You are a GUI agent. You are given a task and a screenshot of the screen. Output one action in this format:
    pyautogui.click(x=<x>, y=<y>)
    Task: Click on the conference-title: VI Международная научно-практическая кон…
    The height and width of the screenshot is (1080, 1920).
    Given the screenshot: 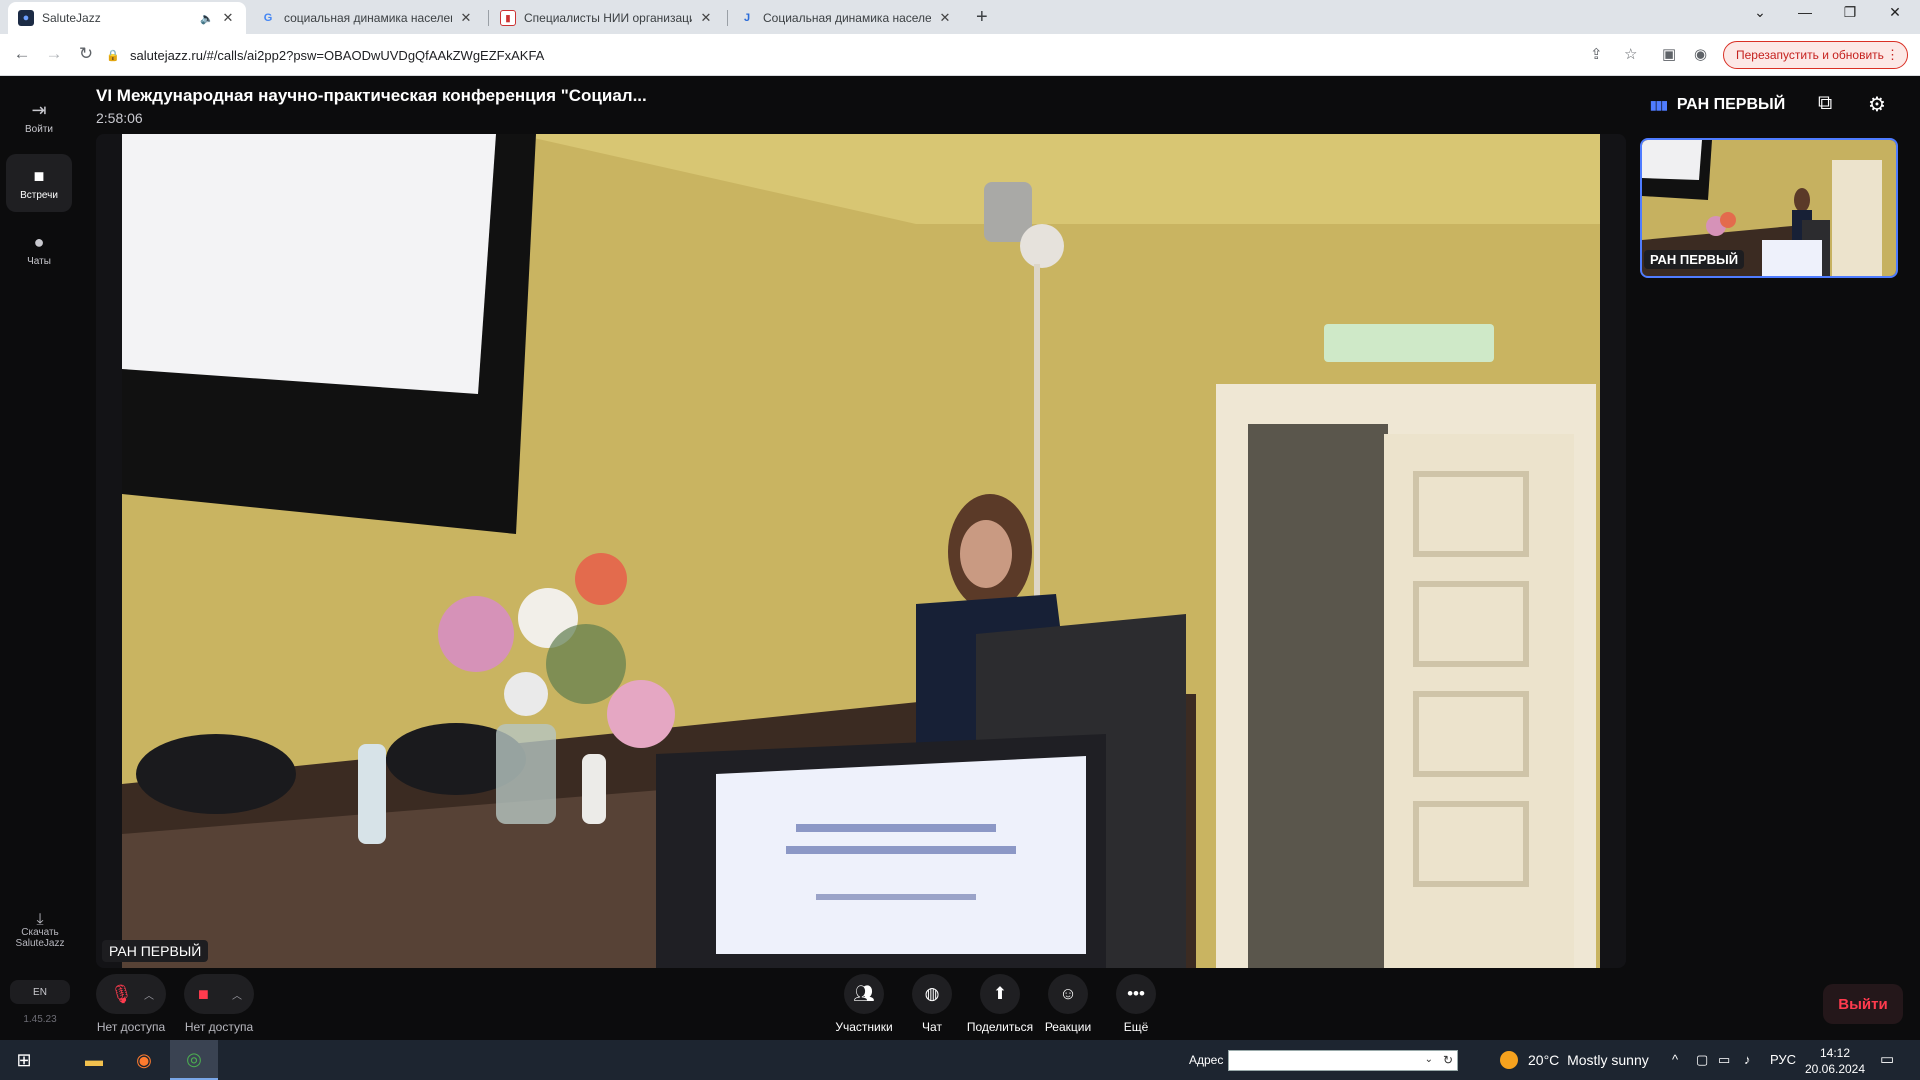 What is the action you would take?
    pyautogui.click(x=371, y=95)
    